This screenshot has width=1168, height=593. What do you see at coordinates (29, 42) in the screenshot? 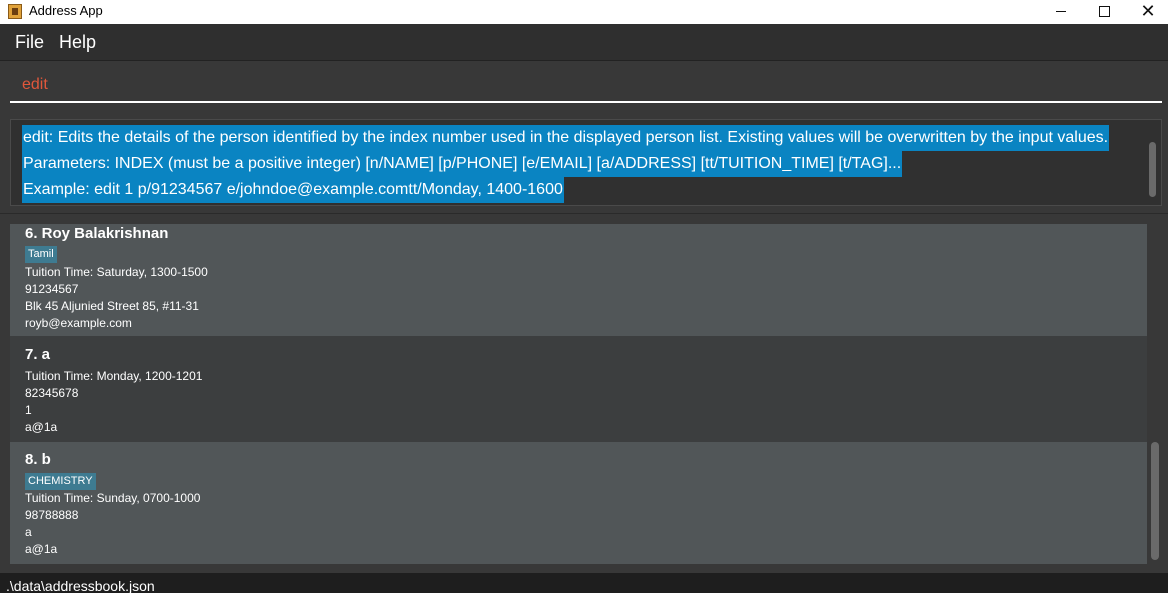
I see `menu-file: File` at bounding box center [29, 42].